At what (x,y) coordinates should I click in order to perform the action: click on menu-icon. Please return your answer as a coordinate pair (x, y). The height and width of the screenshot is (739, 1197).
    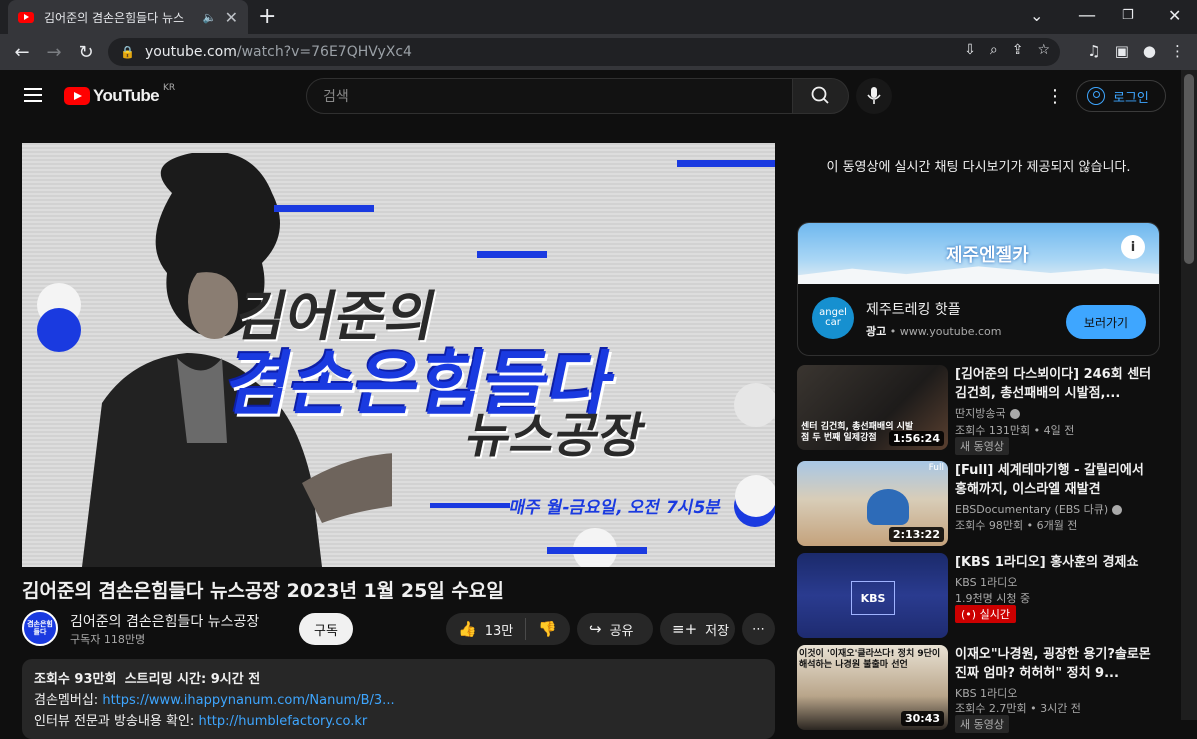
    Looking at the image, I should click on (33, 95).